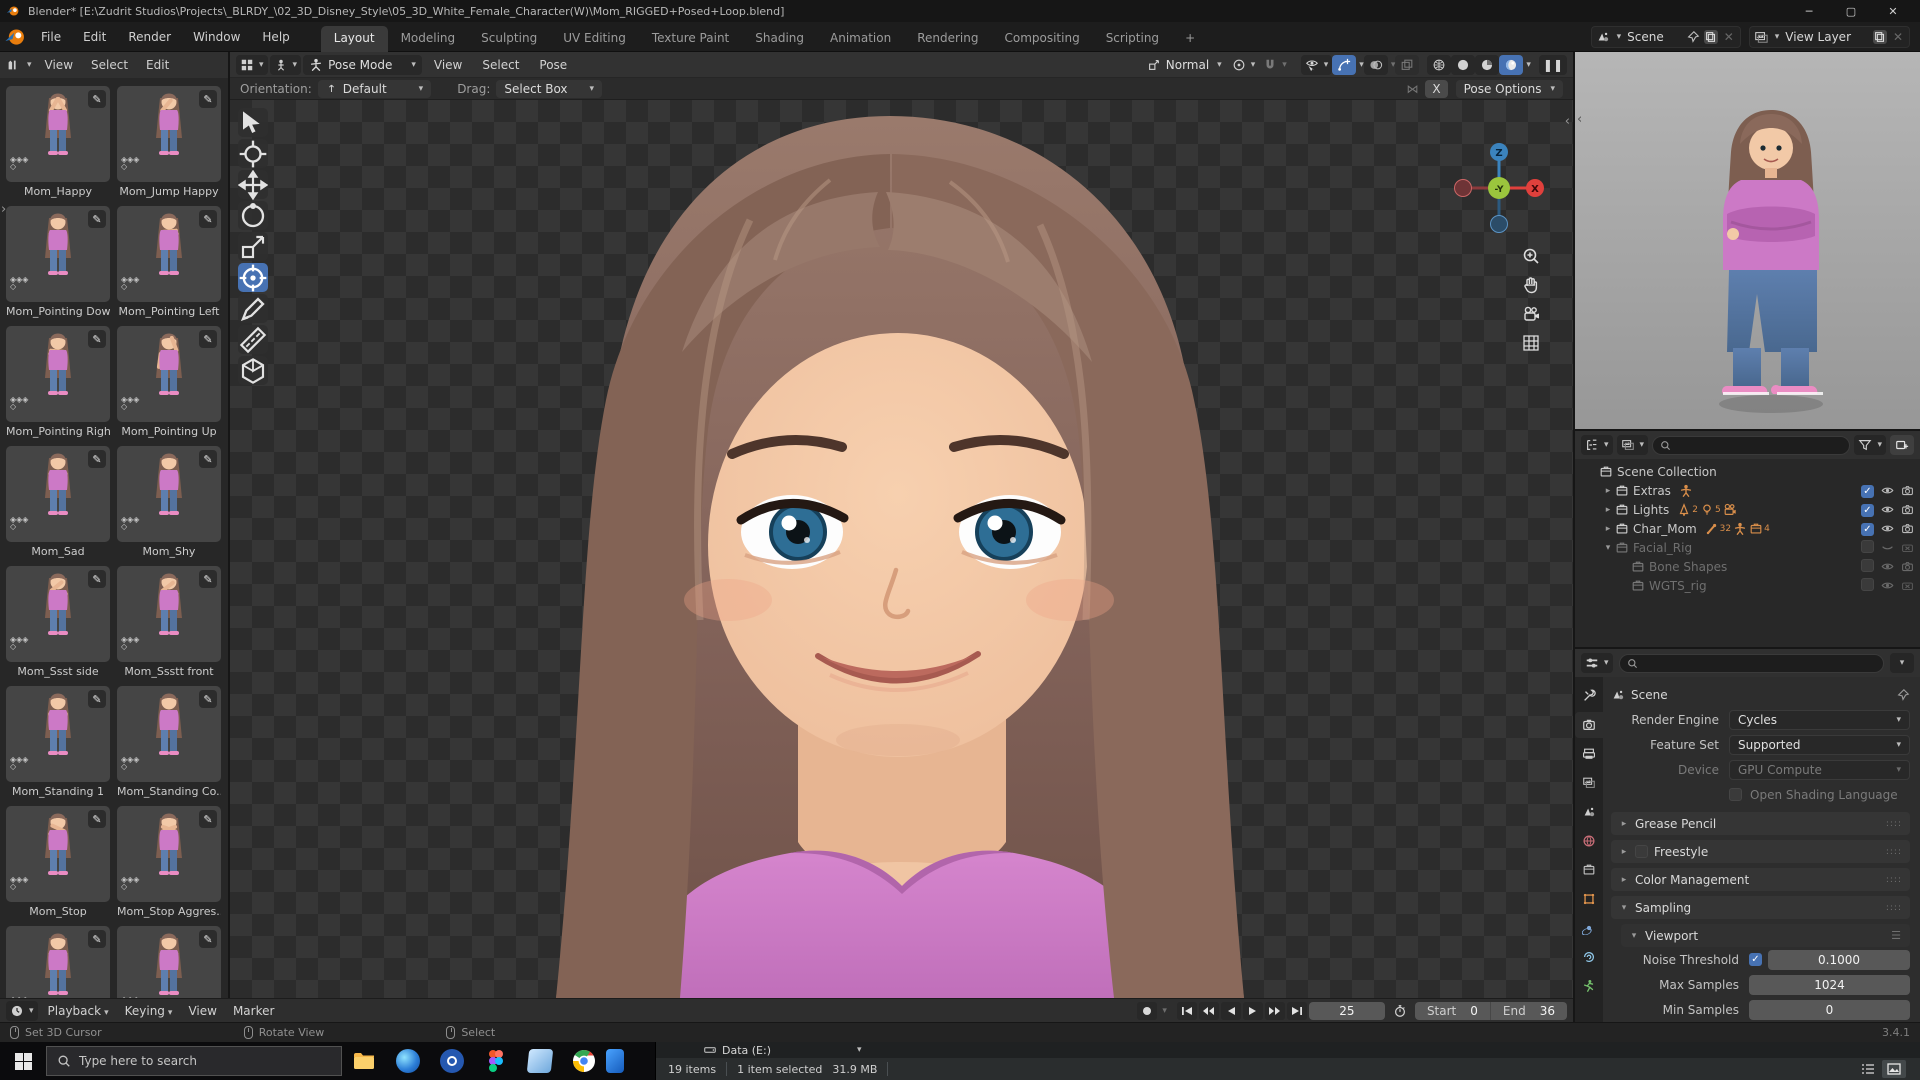  Describe the element at coordinates (157, 65) in the screenshot. I see `asset-menu-edit: Edit` at that location.